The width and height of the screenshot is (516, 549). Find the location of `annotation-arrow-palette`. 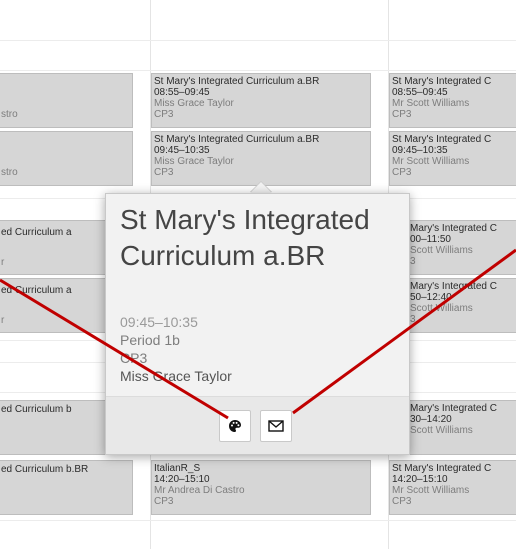

annotation-arrow-palette is located at coordinates (114, 349).